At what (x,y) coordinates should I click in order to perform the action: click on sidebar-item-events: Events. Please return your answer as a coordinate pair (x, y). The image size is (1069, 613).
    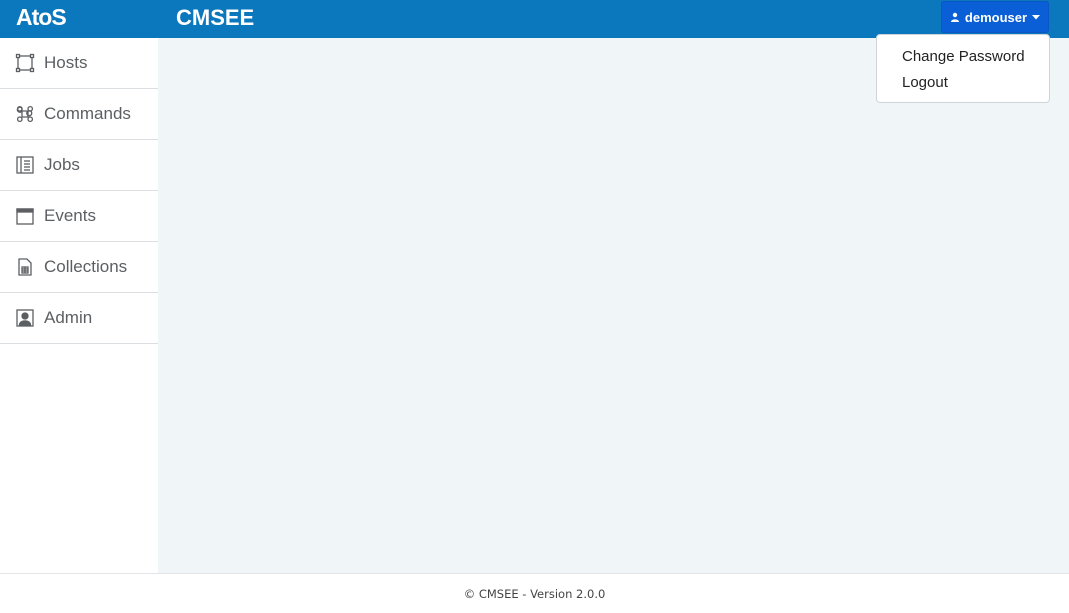
    Looking at the image, I should click on (79, 216).